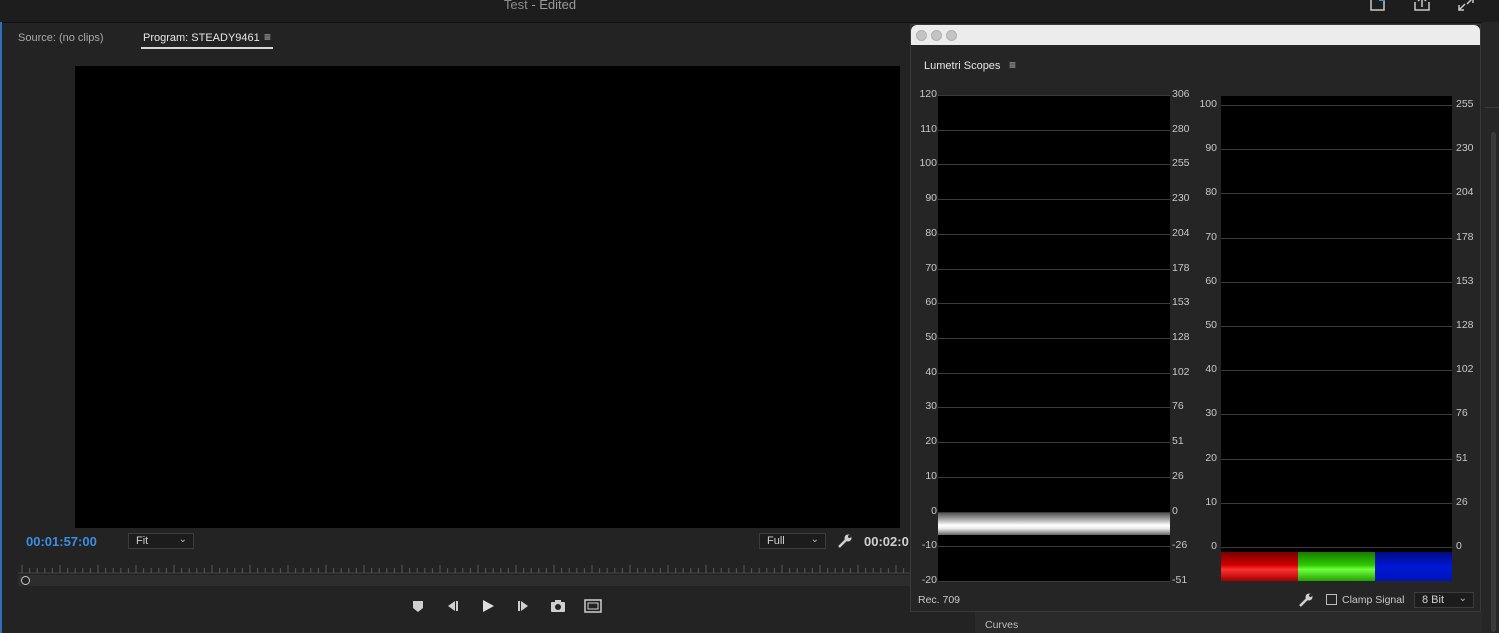 Image resolution: width=1499 pixels, height=633 pixels. Describe the element at coordinates (464, 580) in the screenshot. I see `timeline-scrubber` at that location.